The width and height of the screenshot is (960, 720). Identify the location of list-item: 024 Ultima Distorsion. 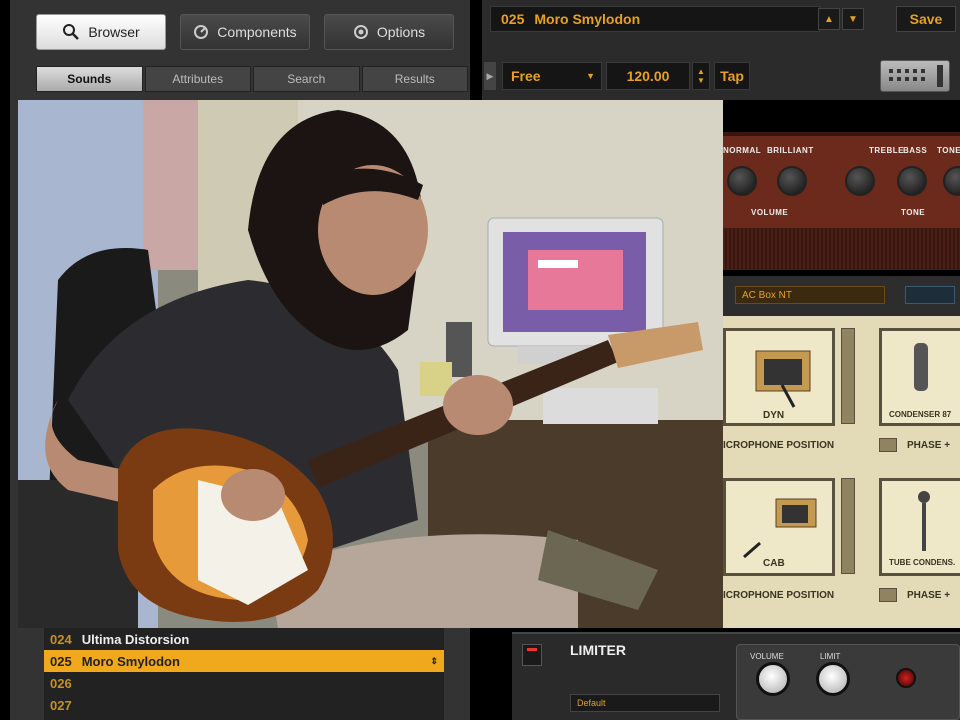
(244, 639).